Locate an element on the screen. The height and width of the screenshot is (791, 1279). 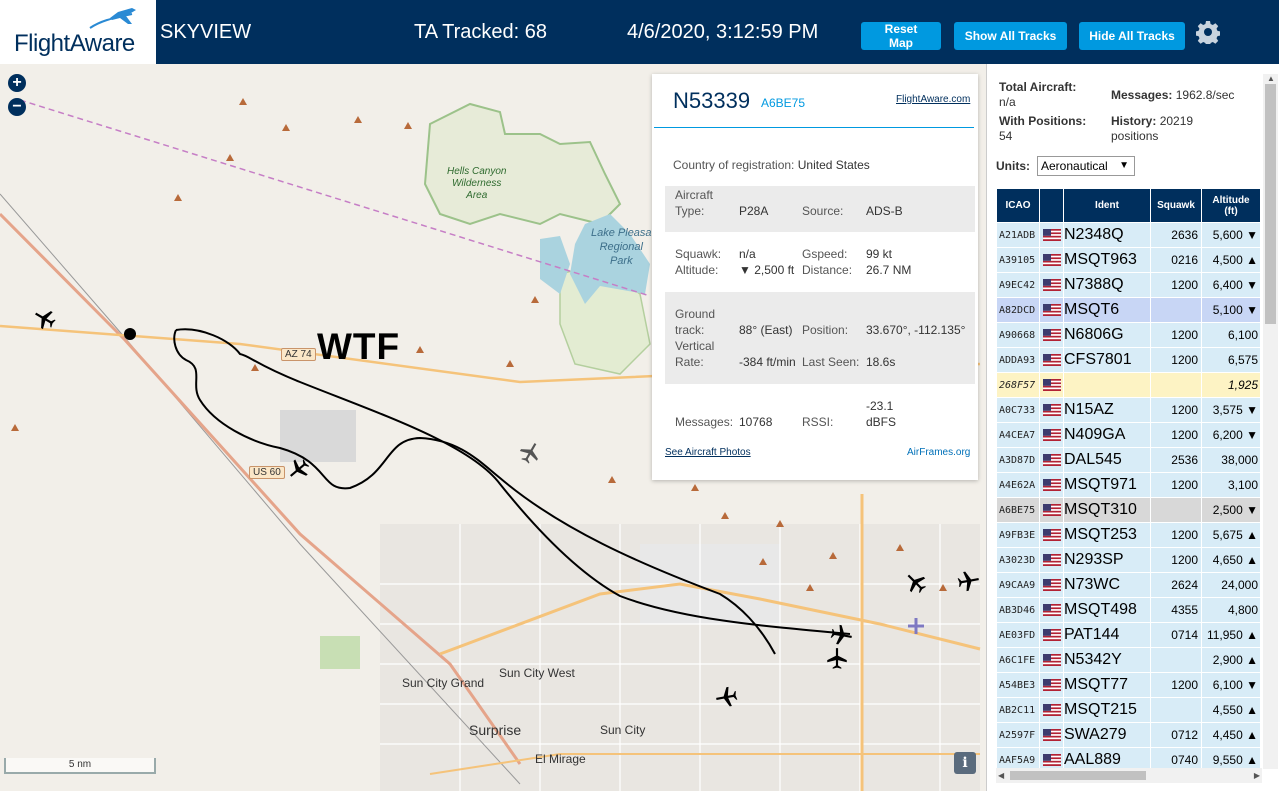
table-row: A6C1FE N5342Y 2,900 ▲ is located at coordinates (1128, 660).